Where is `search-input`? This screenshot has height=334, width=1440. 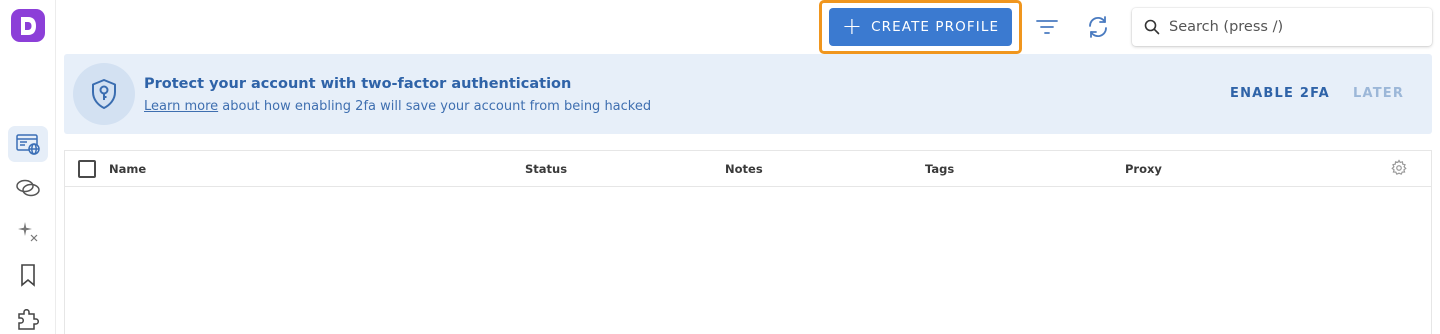 search-input is located at coordinates (1294, 27).